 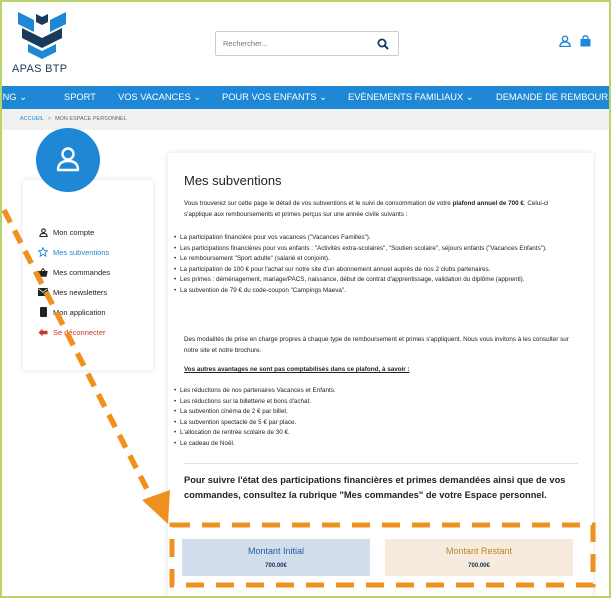 I want to click on nav-item-pour-vos-enfants: POUR VOS ENFANTS ⌄, so click(x=274, y=97).